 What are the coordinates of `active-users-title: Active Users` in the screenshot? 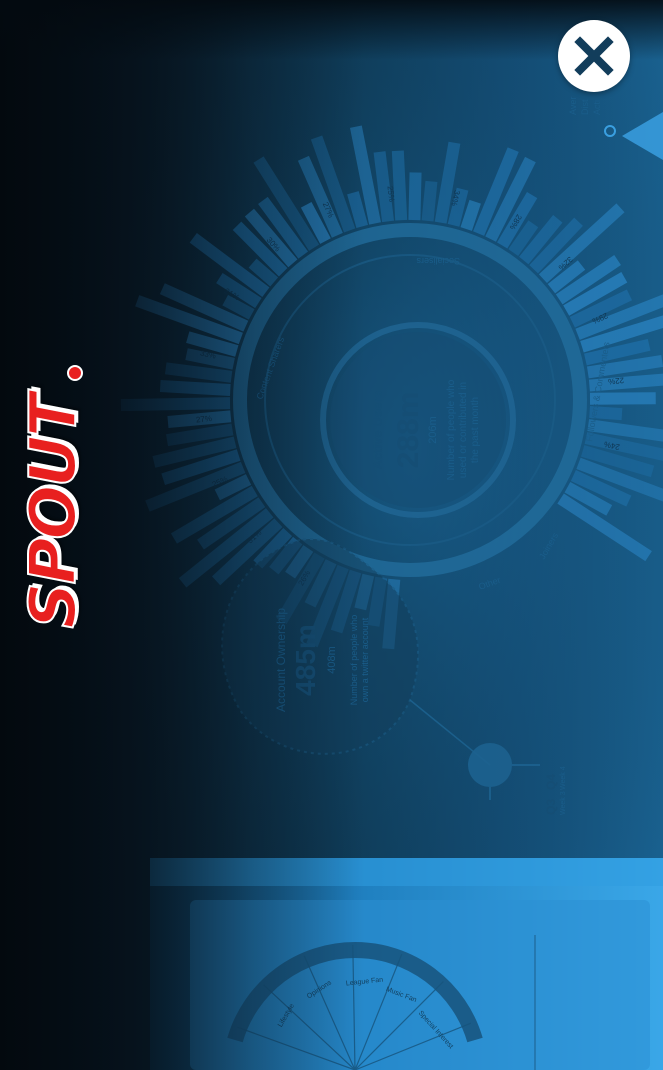 It's located at (377, 430).